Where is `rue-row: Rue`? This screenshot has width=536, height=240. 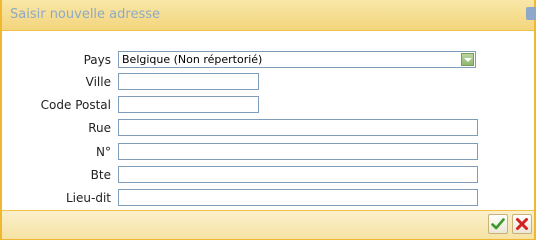
rue-row: Rue is located at coordinates (268, 129).